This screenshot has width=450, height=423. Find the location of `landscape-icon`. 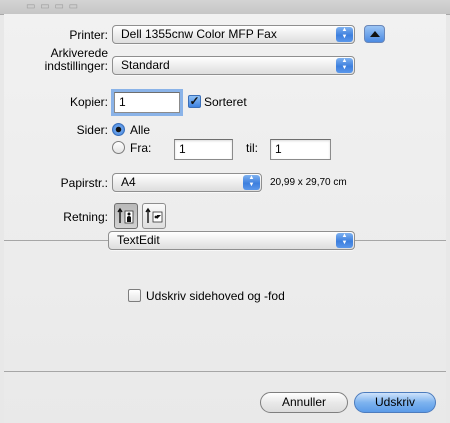

landscape-icon is located at coordinates (154, 215).